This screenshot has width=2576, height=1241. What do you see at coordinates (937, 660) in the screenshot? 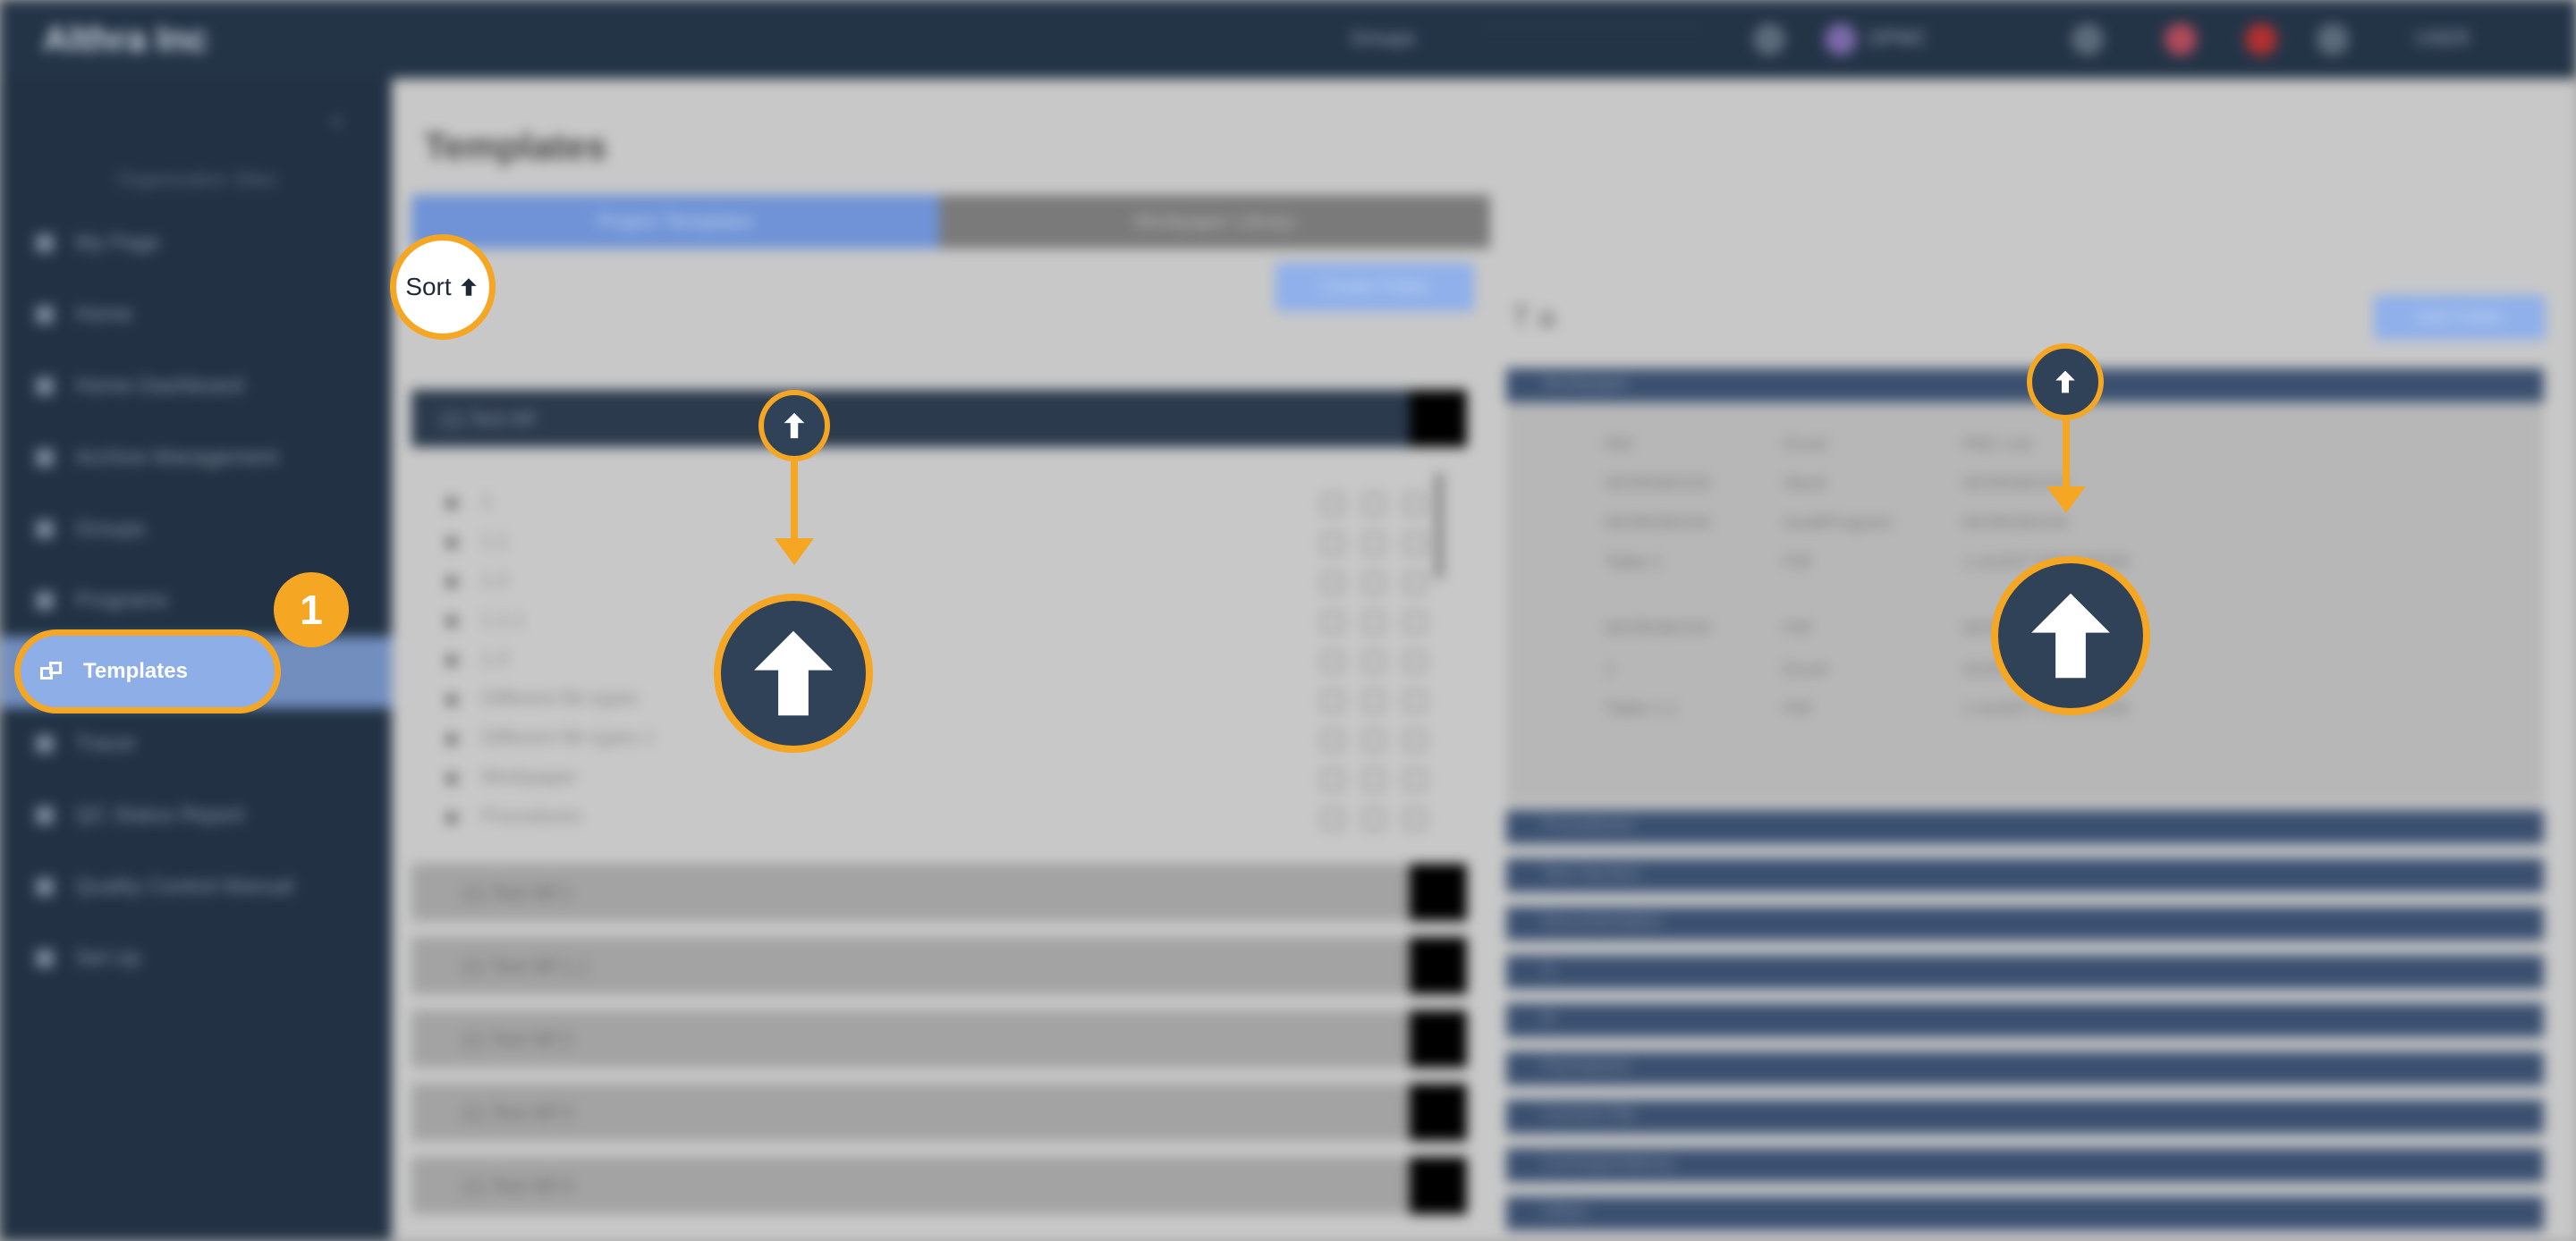
I see `list-item: 1.3` at bounding box center [937, 660].